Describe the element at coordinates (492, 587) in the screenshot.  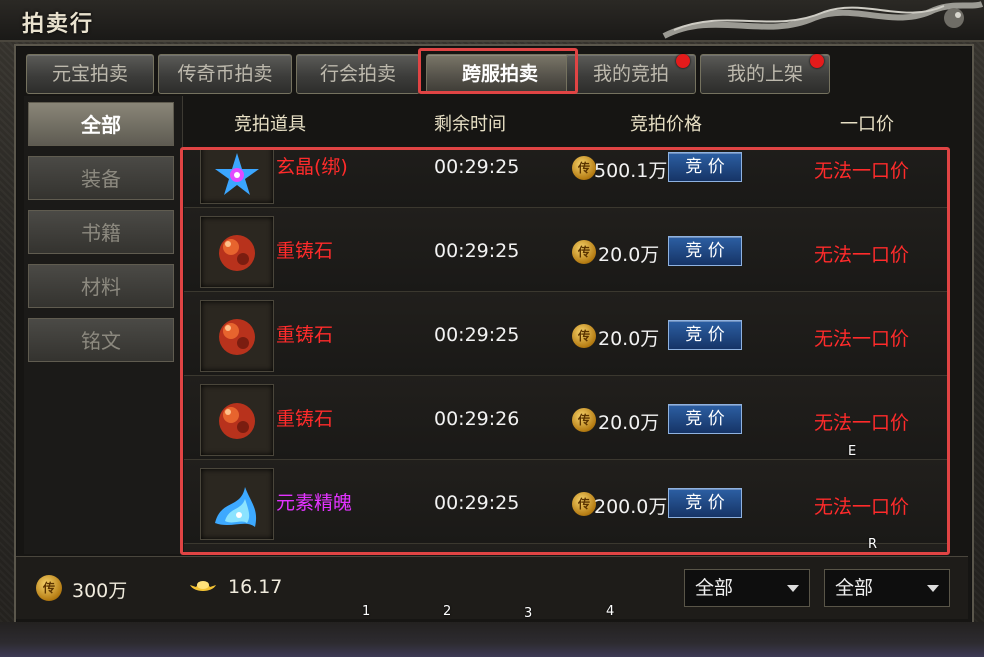
I see `footer-bar: 传 300万 16.17 全部 全部` at that location.